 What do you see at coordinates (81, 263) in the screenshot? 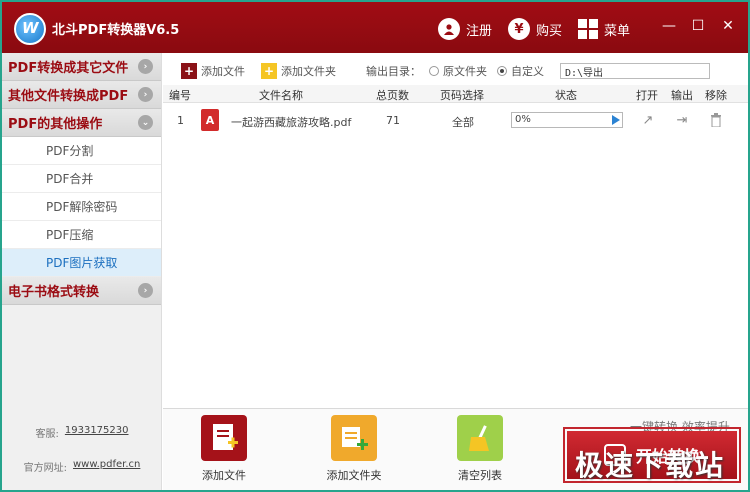
I see `sidebar-item-pdf-image-extract: PDF图片获取` at bounding box center [81, 263].